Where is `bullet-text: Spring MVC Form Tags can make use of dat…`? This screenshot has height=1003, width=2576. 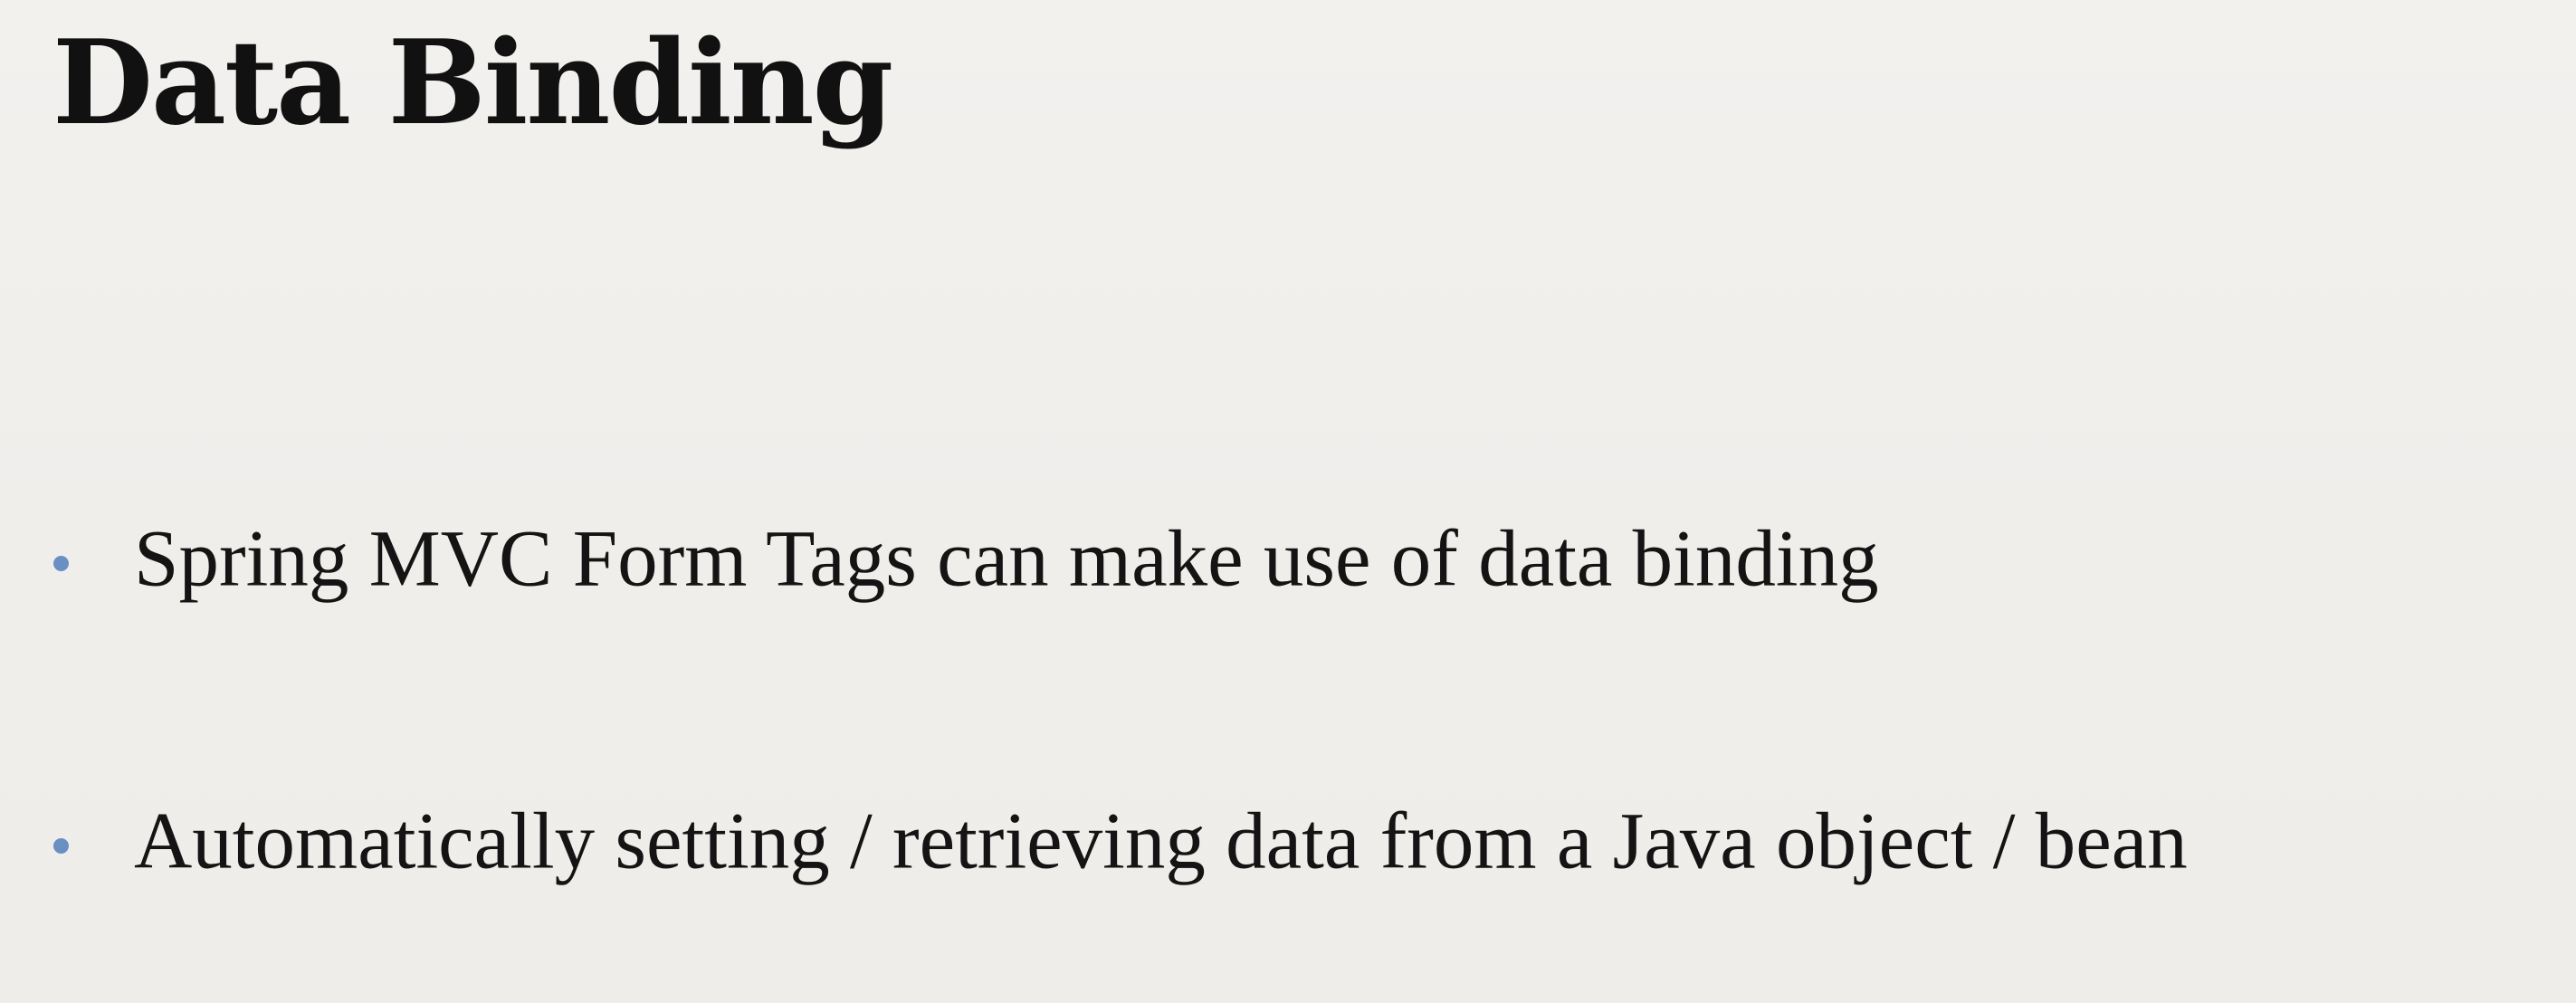
bullet-text: Spring MVC Form Tags can make use of dat… is located at coordinates (1007, 559).